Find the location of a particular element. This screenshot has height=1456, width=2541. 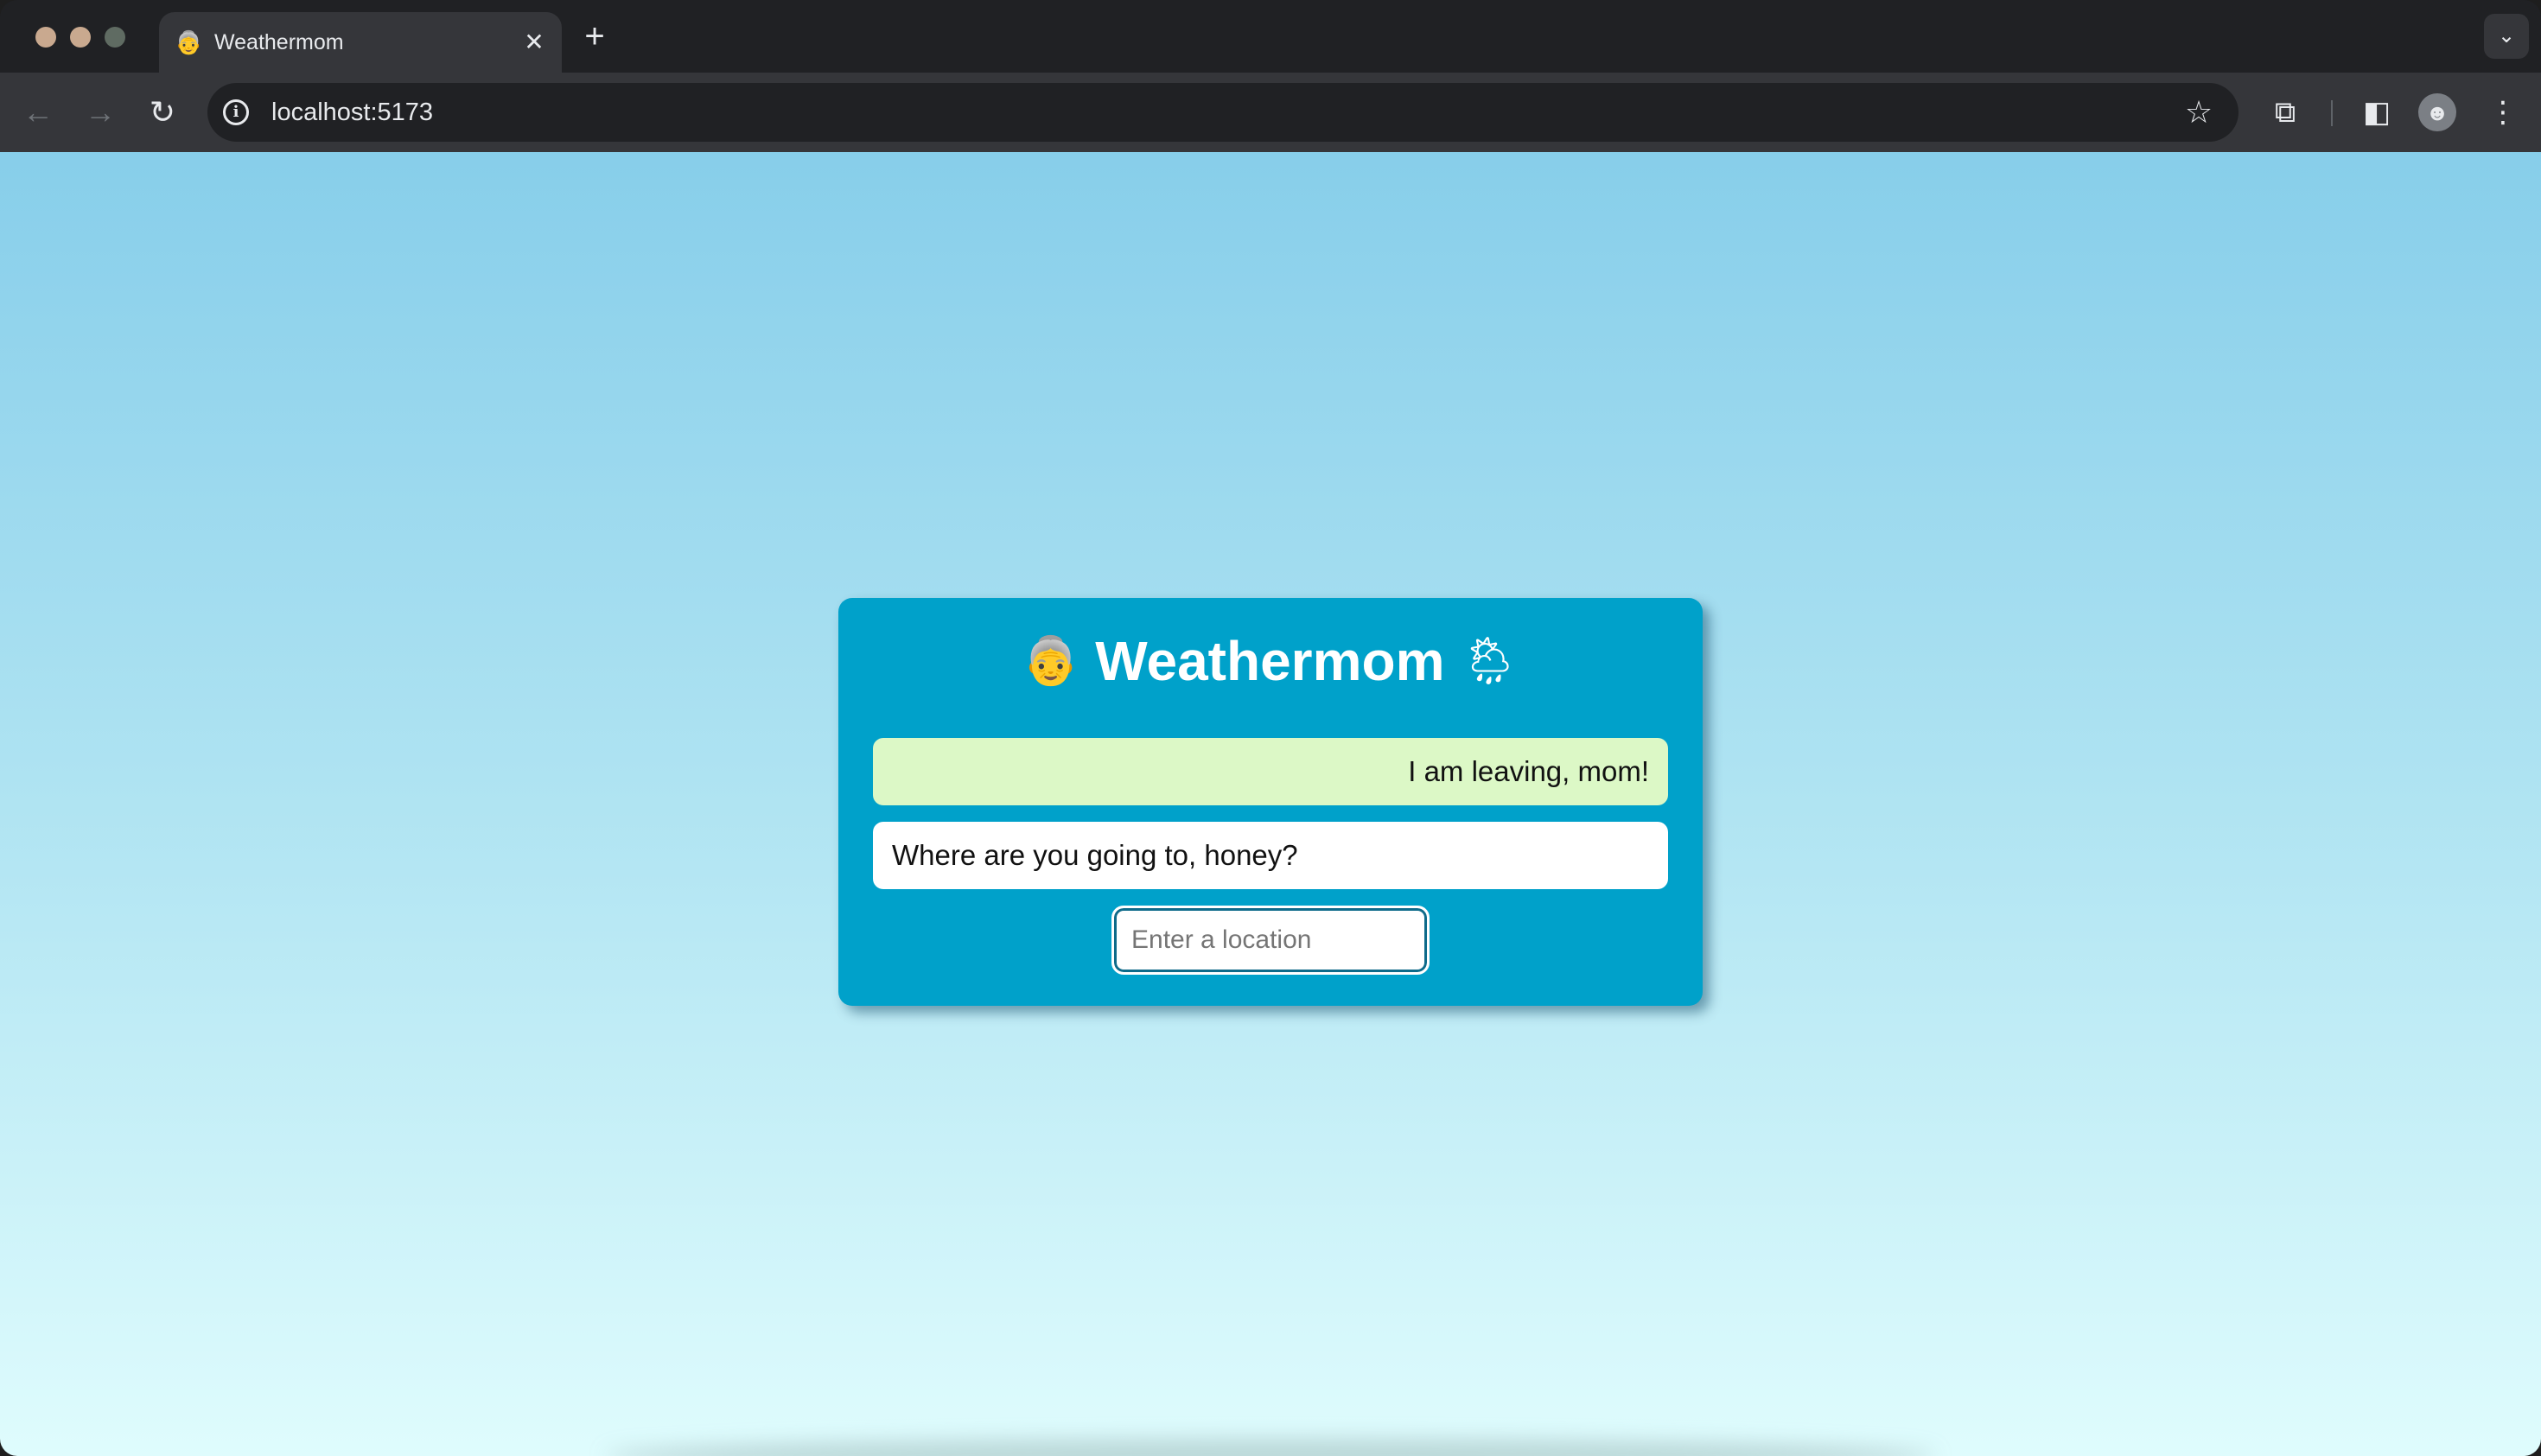

minimize-window-button is located at coordinates (80, 38).